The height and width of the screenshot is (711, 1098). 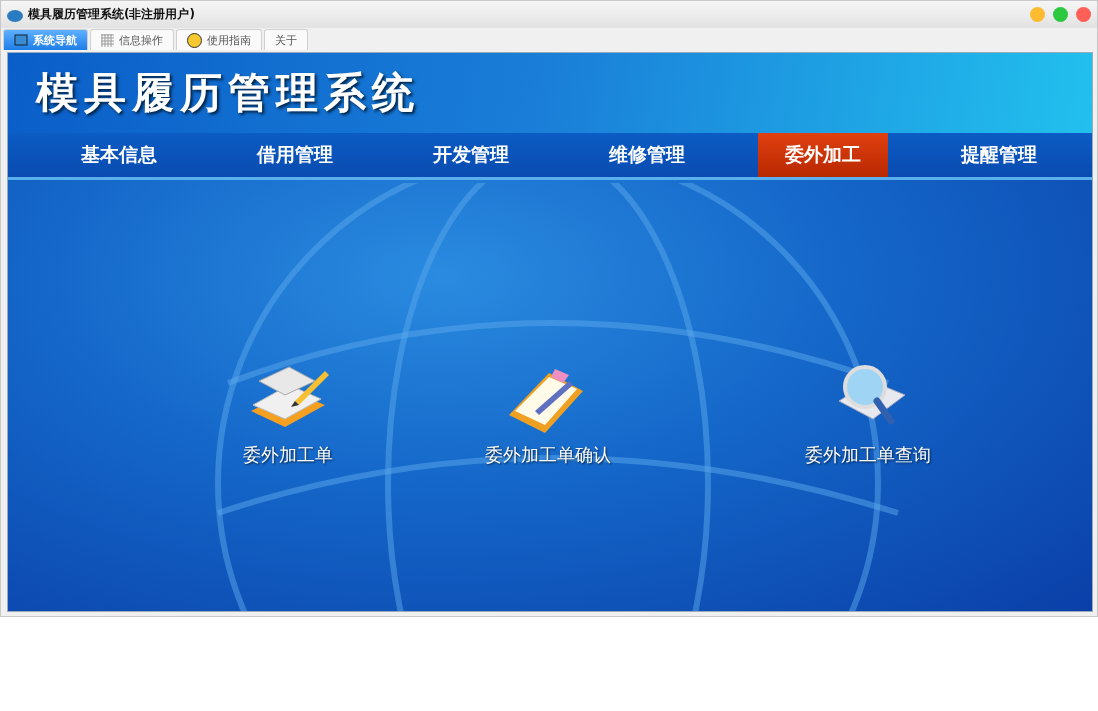 What do you see at coordinates (1060, 14) in the screenshot?
I see `maximize-button` at bounding box center [1060, 14].